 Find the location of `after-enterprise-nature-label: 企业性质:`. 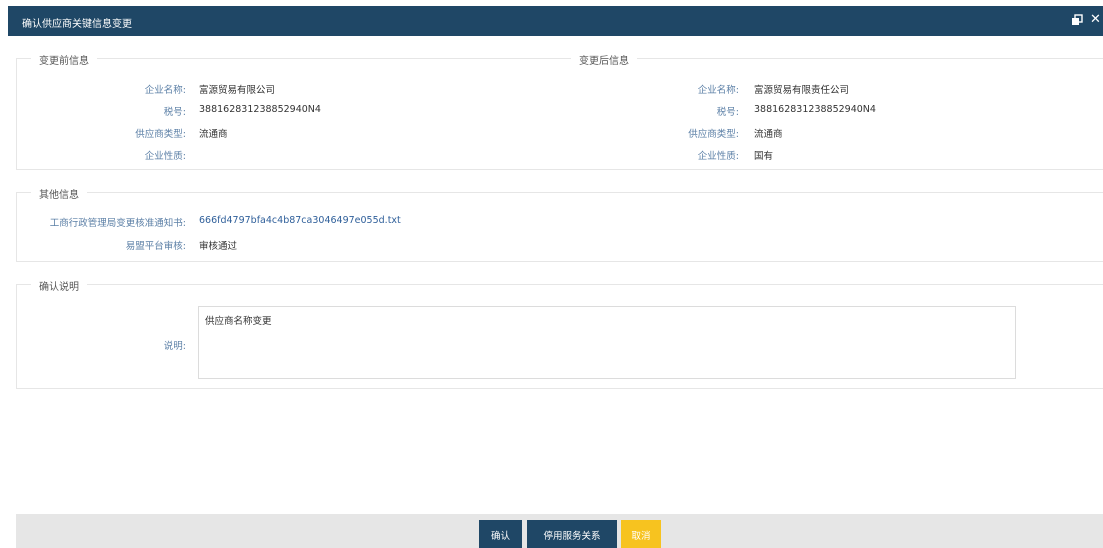

after-enterprise-nature-label: 企业性质: is located at coordinates (718, 156).